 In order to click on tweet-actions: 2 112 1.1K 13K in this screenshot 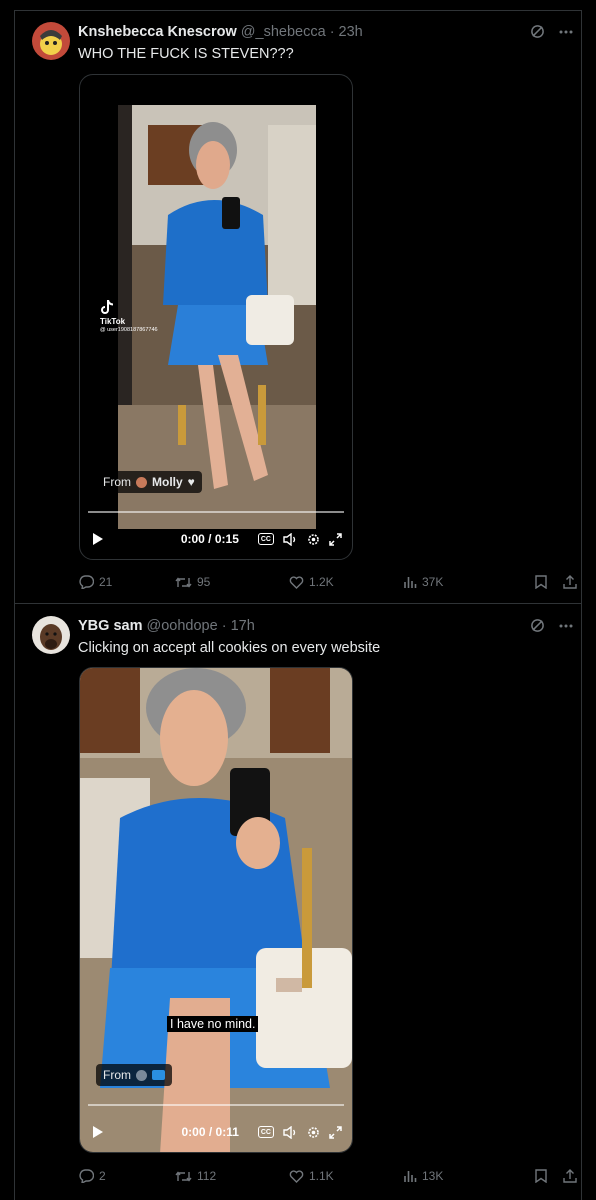, I will do `click(328, 1176)`.